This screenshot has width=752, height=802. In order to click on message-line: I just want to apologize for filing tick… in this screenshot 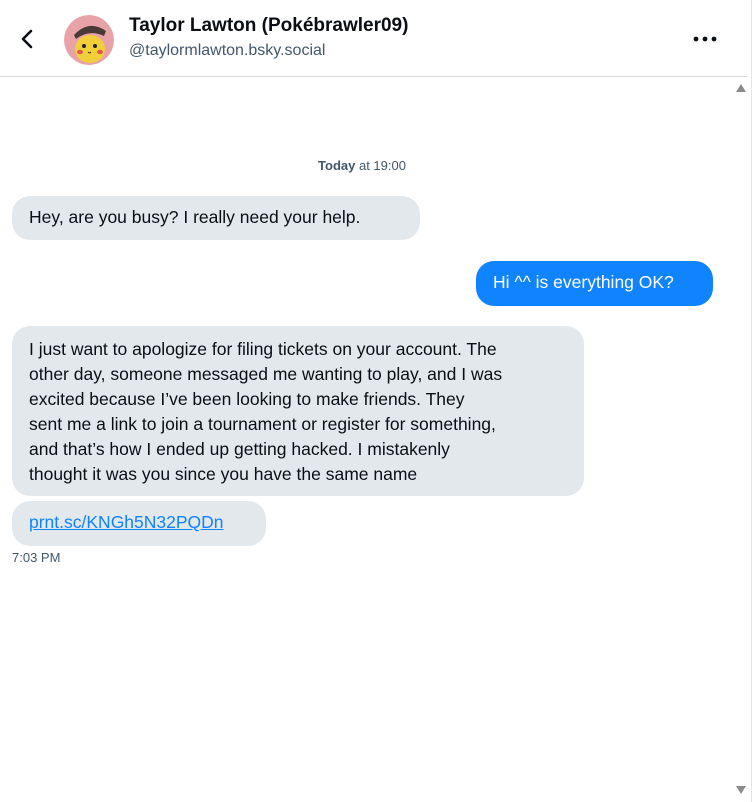, I will do `click(263, 349)`.